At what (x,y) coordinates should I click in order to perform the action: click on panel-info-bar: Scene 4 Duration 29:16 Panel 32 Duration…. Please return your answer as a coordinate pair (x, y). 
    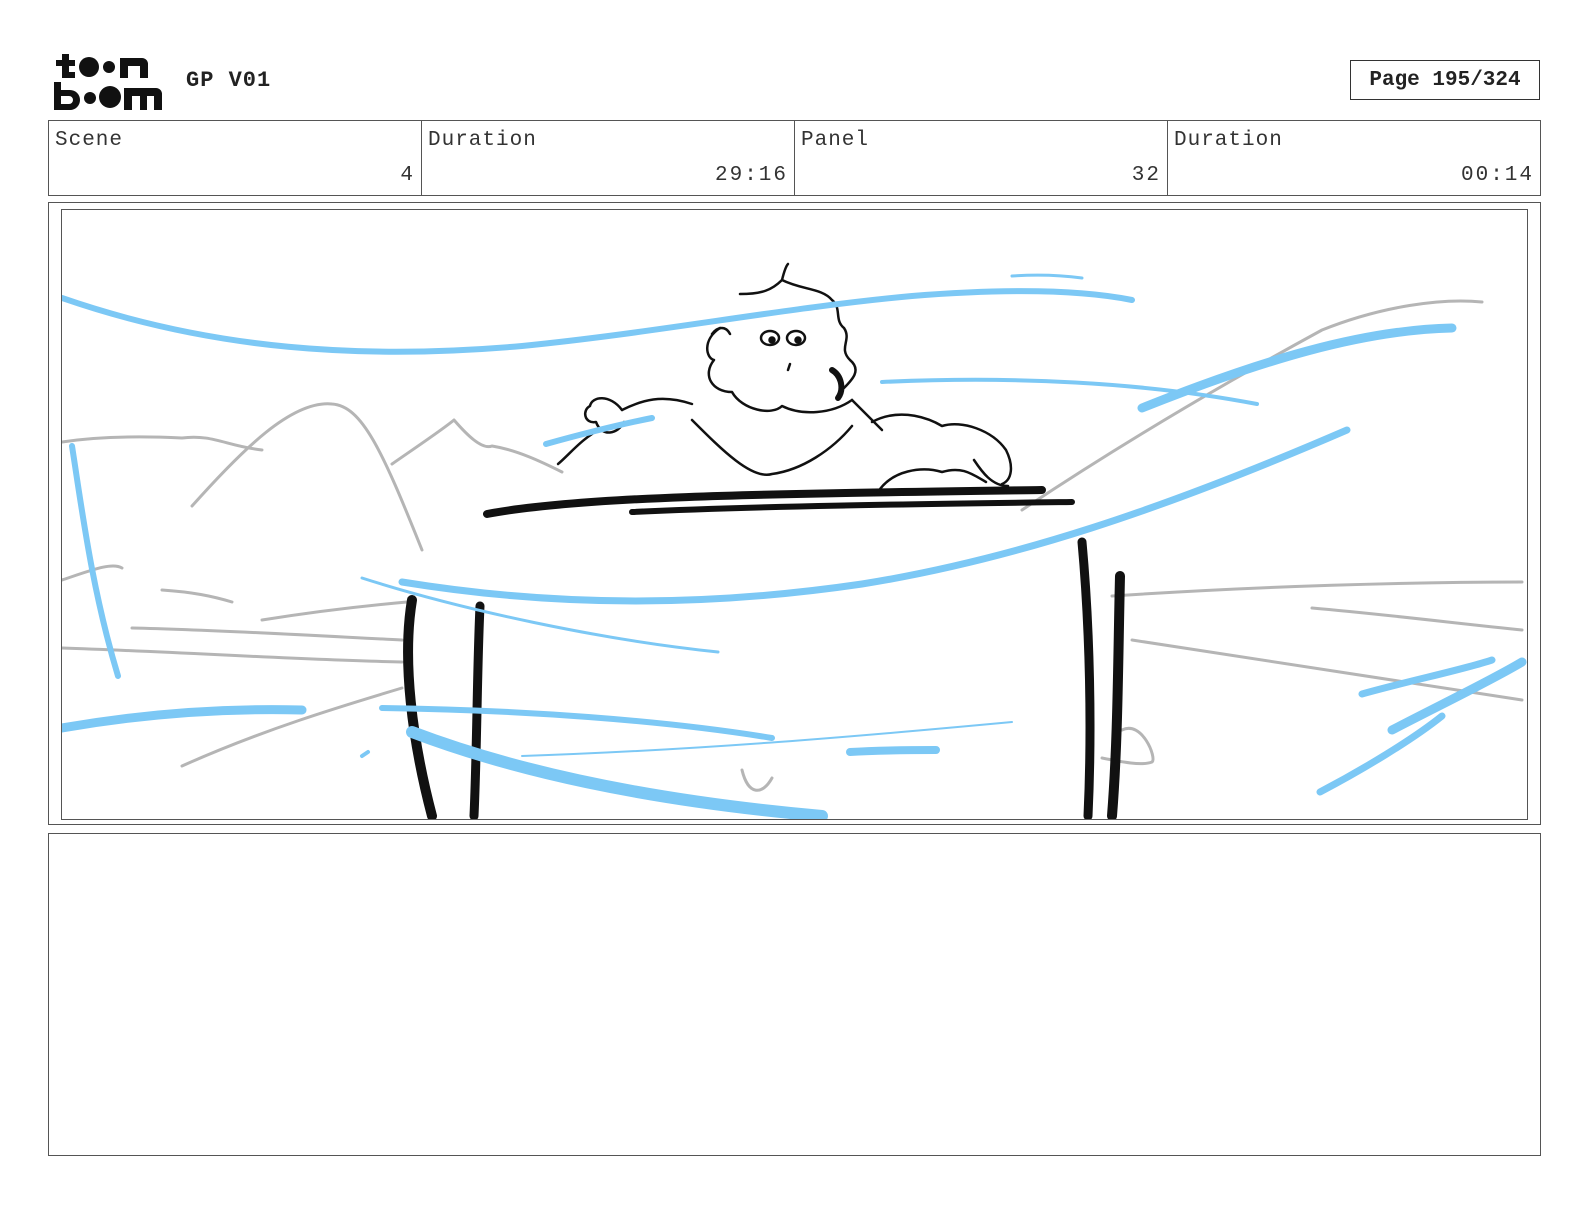
    Looking at the image, I should click on (794, 158).